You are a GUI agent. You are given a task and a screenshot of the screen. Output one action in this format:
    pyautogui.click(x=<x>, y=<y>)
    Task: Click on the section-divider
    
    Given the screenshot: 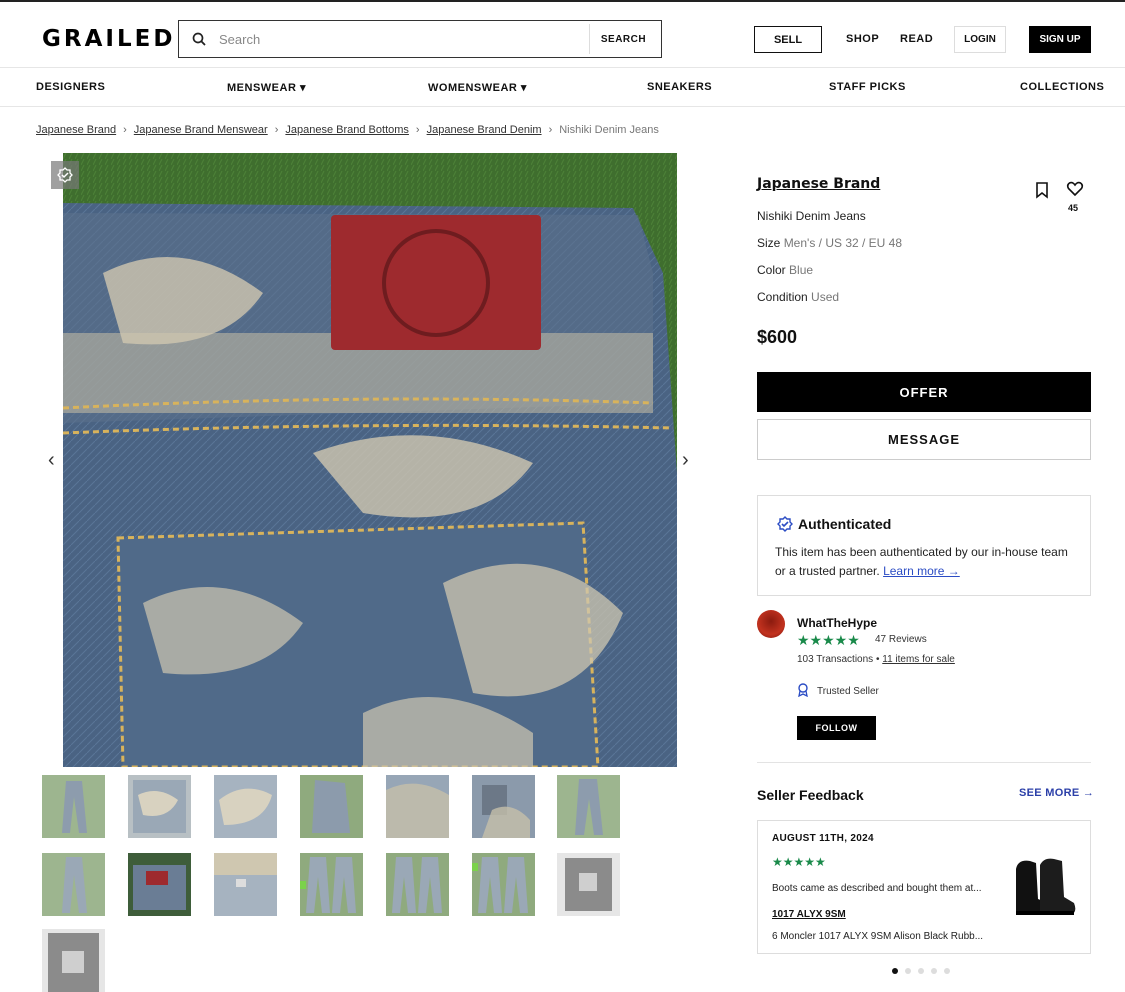 What is the action you would take?
    pyautogui.click(x=924, y=762)
    